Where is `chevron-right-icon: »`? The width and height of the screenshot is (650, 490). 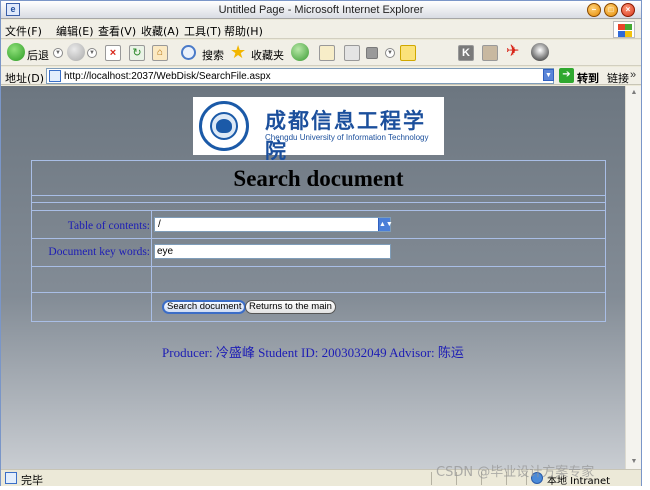
chevron-right-icon: » is located at coordinates (633, 75).